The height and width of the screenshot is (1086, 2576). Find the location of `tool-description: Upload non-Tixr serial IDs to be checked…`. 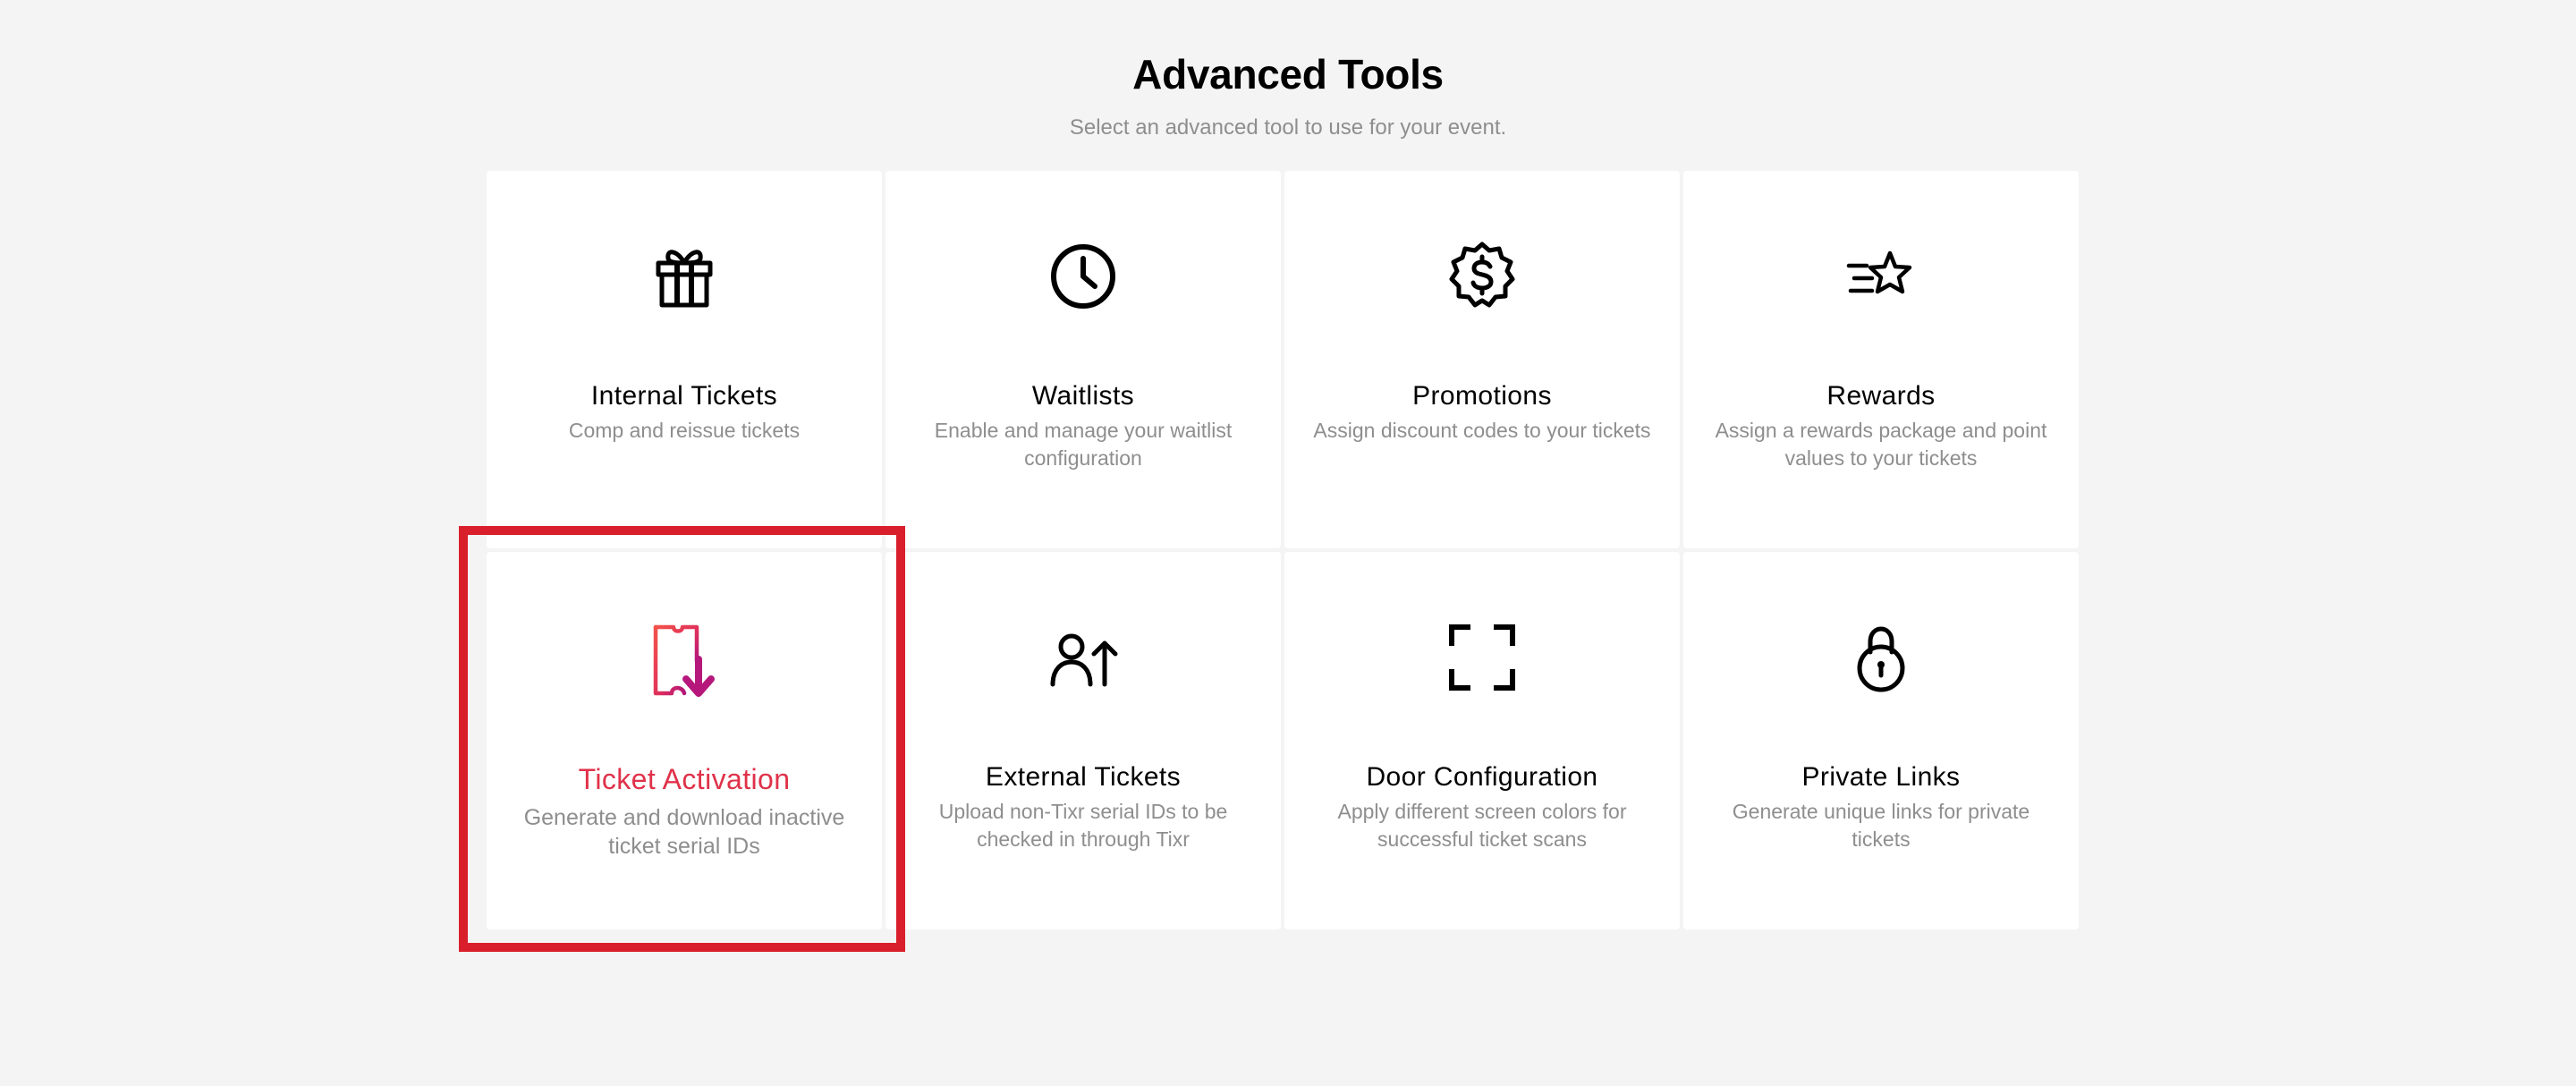

tool-description: Upload non-Tixr serial IDs to be checked… is located at coordinates (1083, 825).